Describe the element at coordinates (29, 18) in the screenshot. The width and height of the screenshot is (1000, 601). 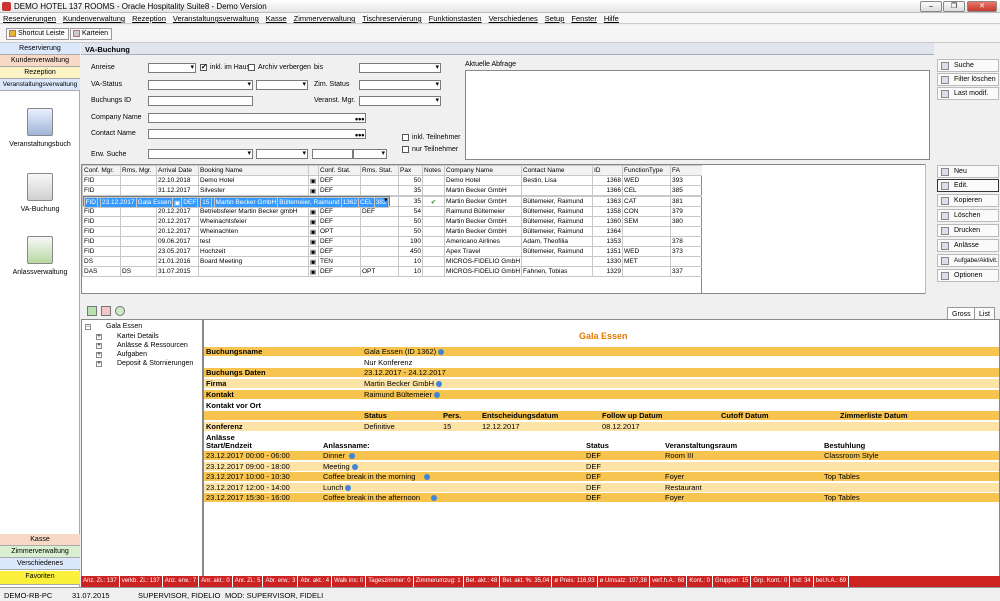
I see `menu-reservierungen: Reservierungen` at that location.